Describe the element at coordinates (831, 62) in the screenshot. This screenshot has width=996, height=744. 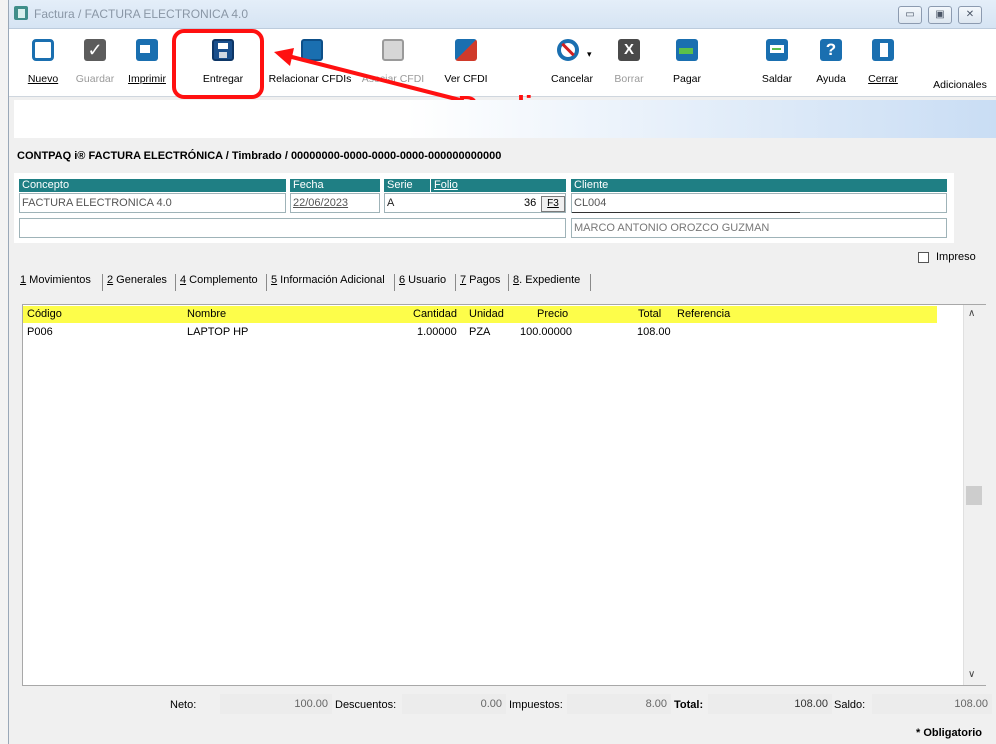
I see `ayuda-button: ? Ayuda` at that location.